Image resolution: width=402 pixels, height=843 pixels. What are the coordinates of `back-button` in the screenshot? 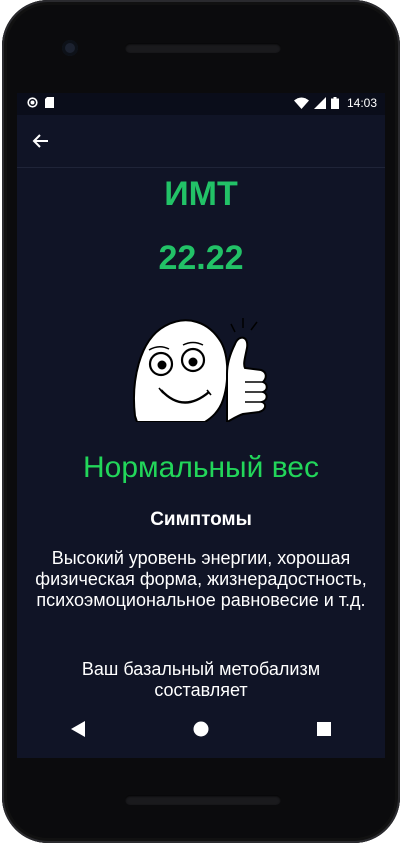 It's located at (41, 141).